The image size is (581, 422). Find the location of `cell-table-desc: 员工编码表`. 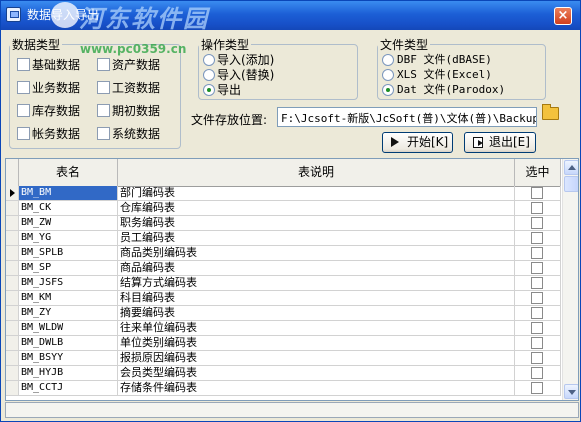

cell-table-desc: 员工编码表 is located at coordinates (316, 238).